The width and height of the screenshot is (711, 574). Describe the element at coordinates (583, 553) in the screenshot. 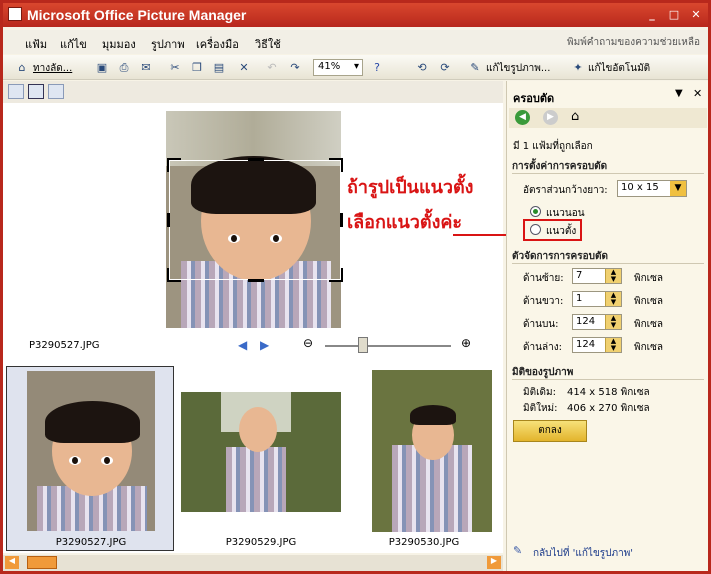

I see `back-to-edit-link: กลับไปที่ 'แก้ไขรูปภาพ'` at that location.